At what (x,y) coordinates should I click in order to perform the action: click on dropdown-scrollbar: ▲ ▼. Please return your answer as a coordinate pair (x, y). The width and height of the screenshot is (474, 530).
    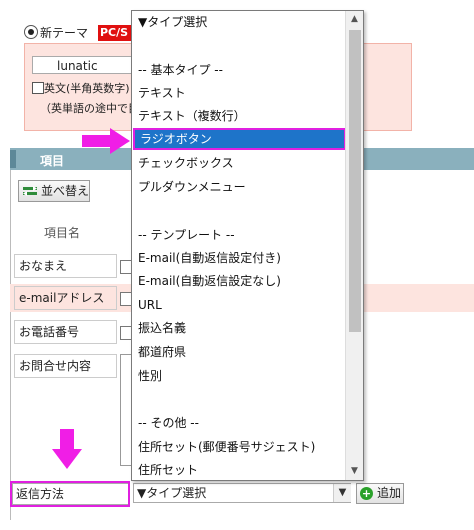
    Looking at the image, I should click on (354, 245).